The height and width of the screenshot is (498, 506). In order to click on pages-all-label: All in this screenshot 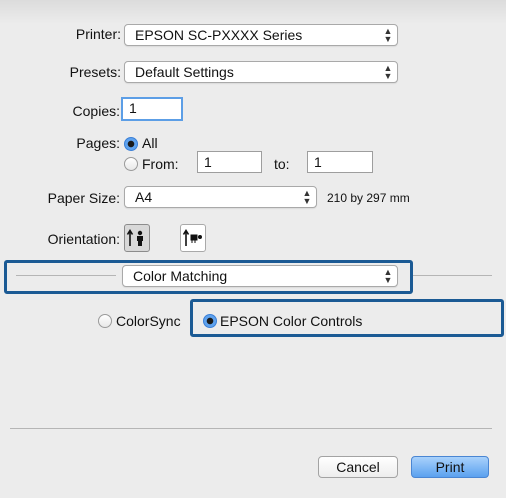, I will do `click(150, 143)`.